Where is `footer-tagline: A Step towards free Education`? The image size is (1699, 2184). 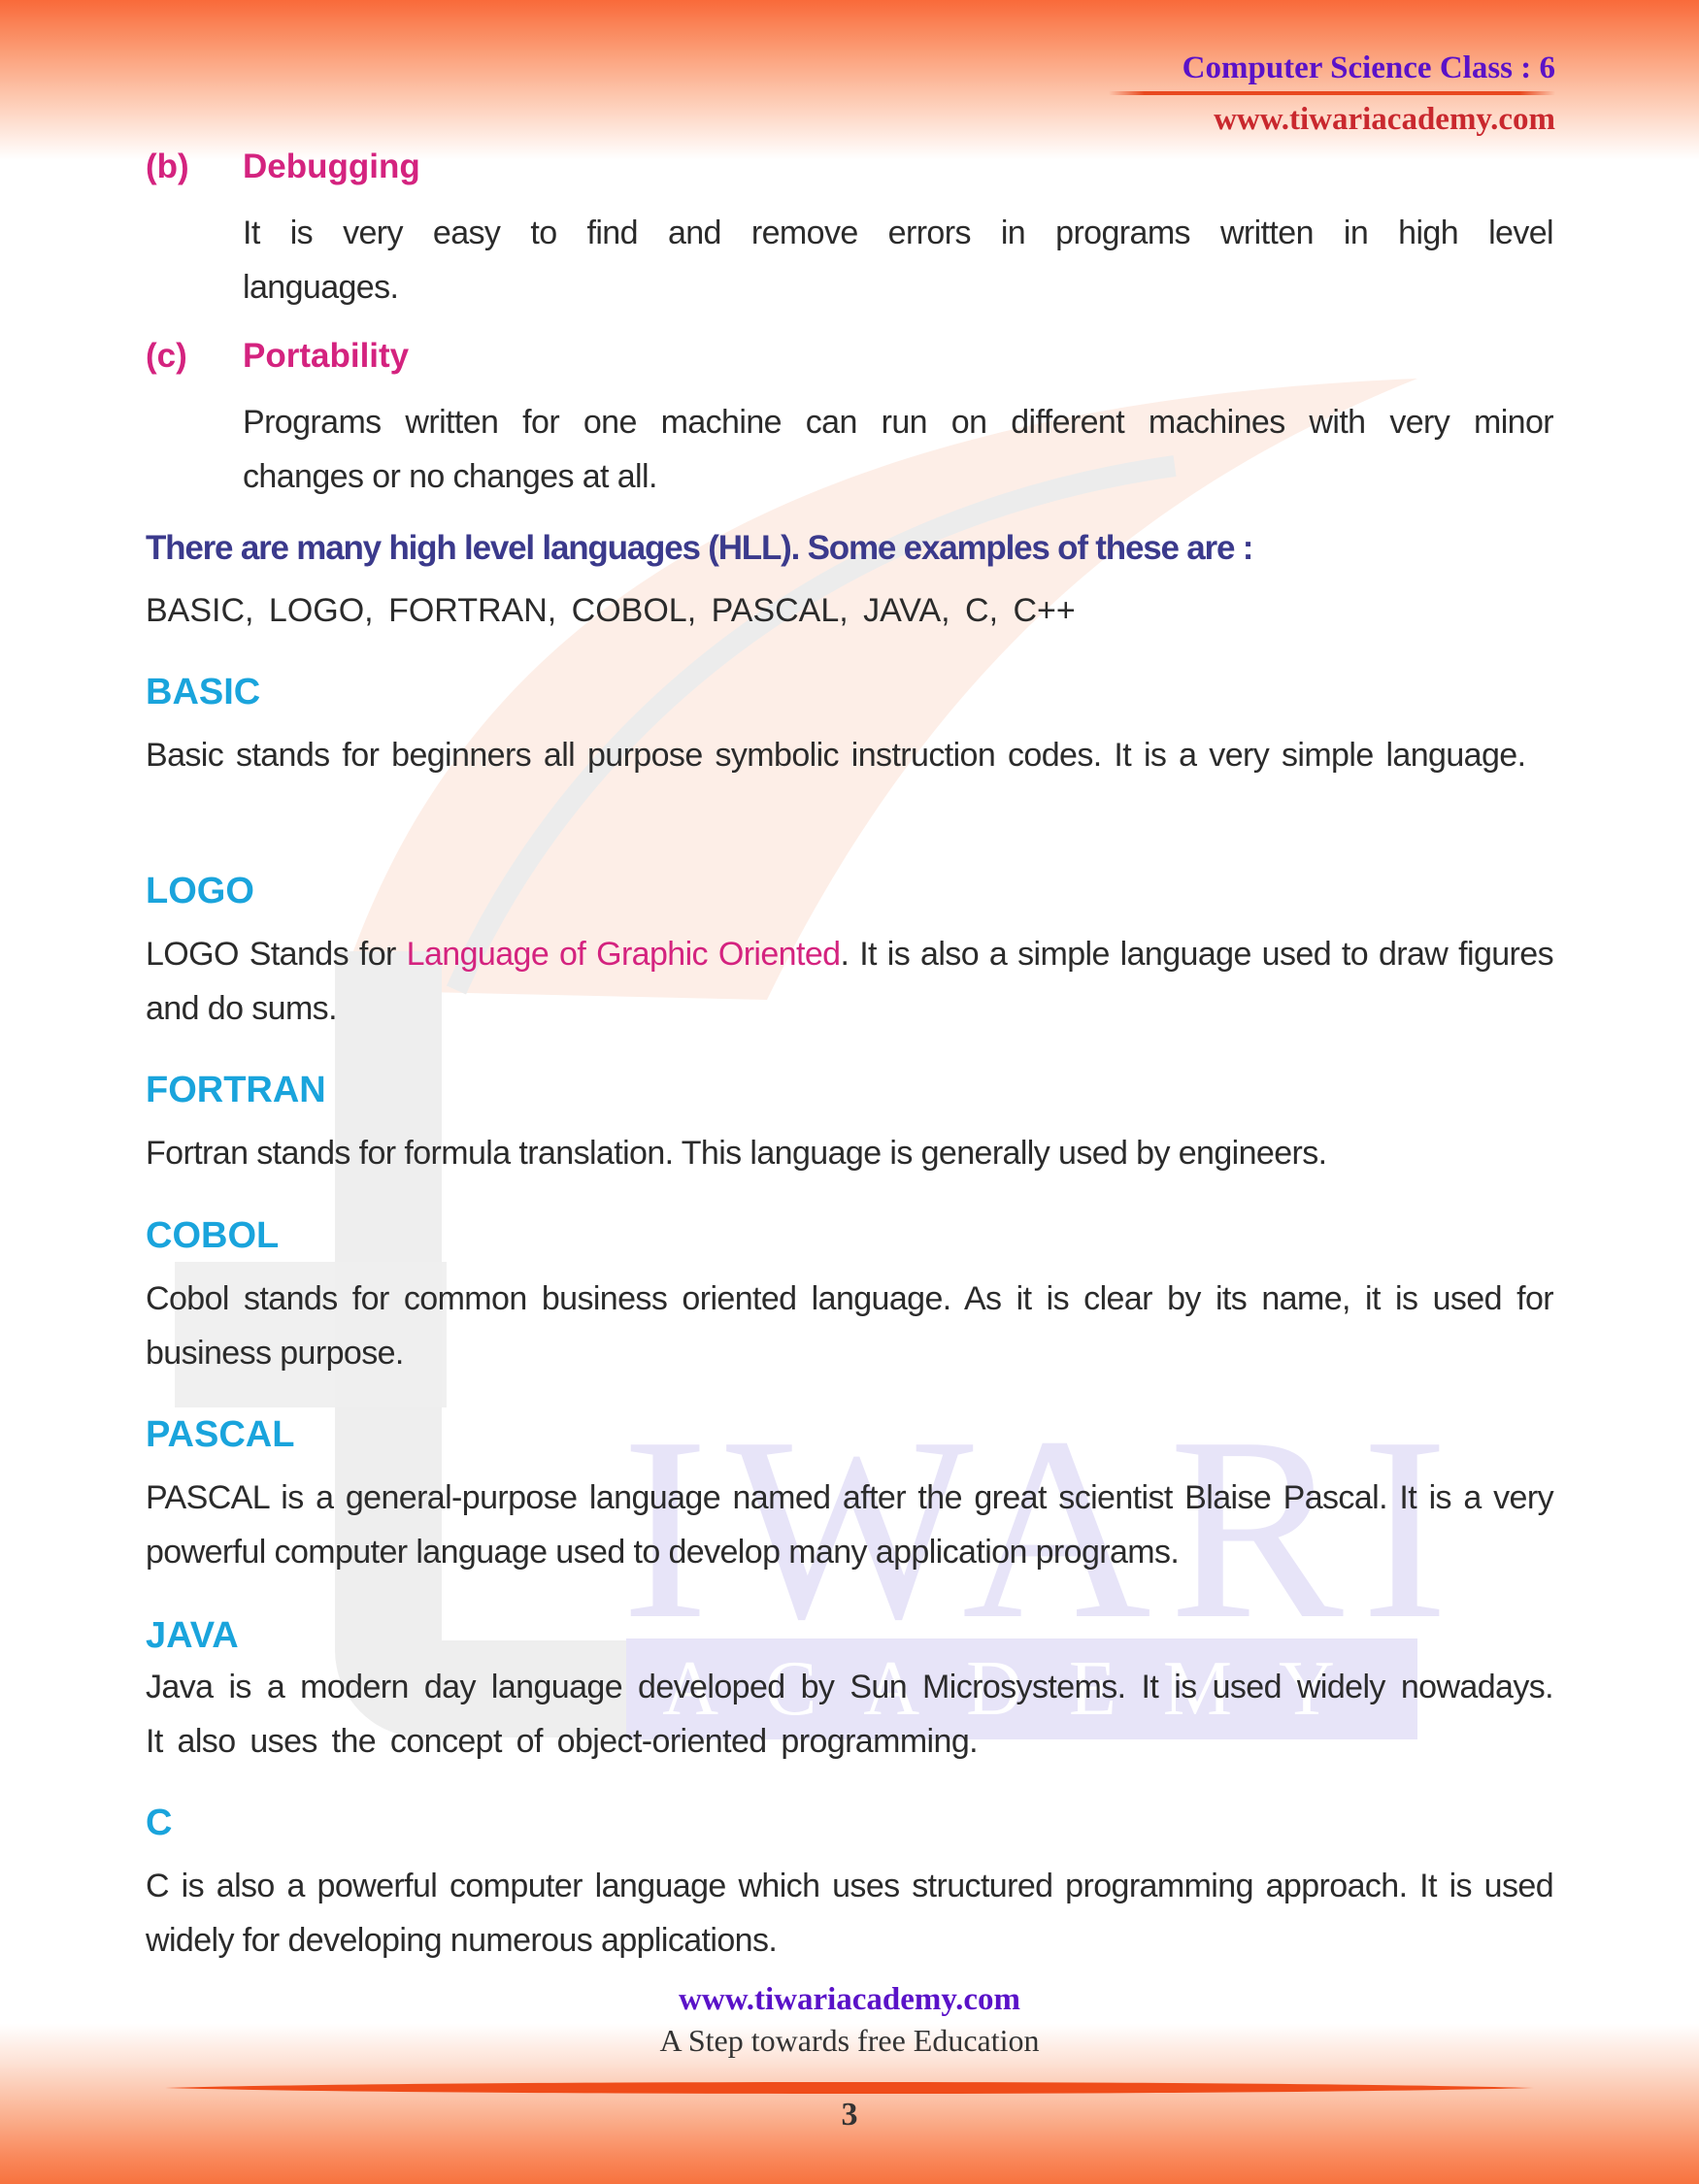 footer-tagline: A Step towards free Education is located at coordinates (849, 2040).